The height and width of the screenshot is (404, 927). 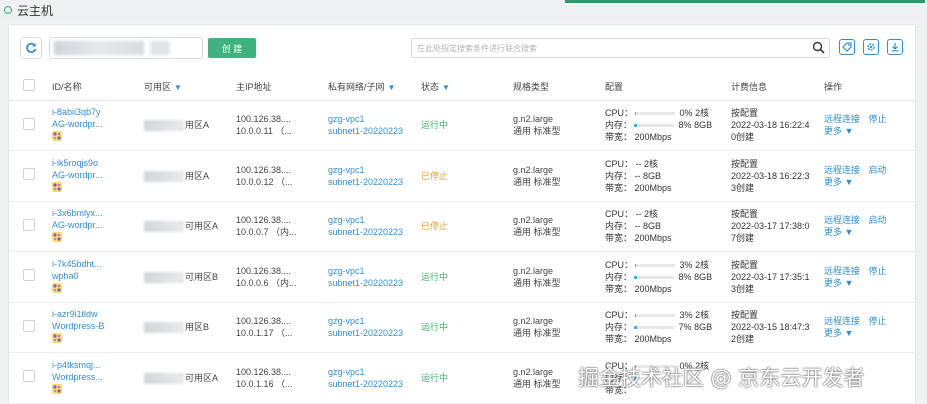 What do you see at coordinates (668, 87) in the screenshot?
I see `col-config: 配置` at bounding box center [668, 87].